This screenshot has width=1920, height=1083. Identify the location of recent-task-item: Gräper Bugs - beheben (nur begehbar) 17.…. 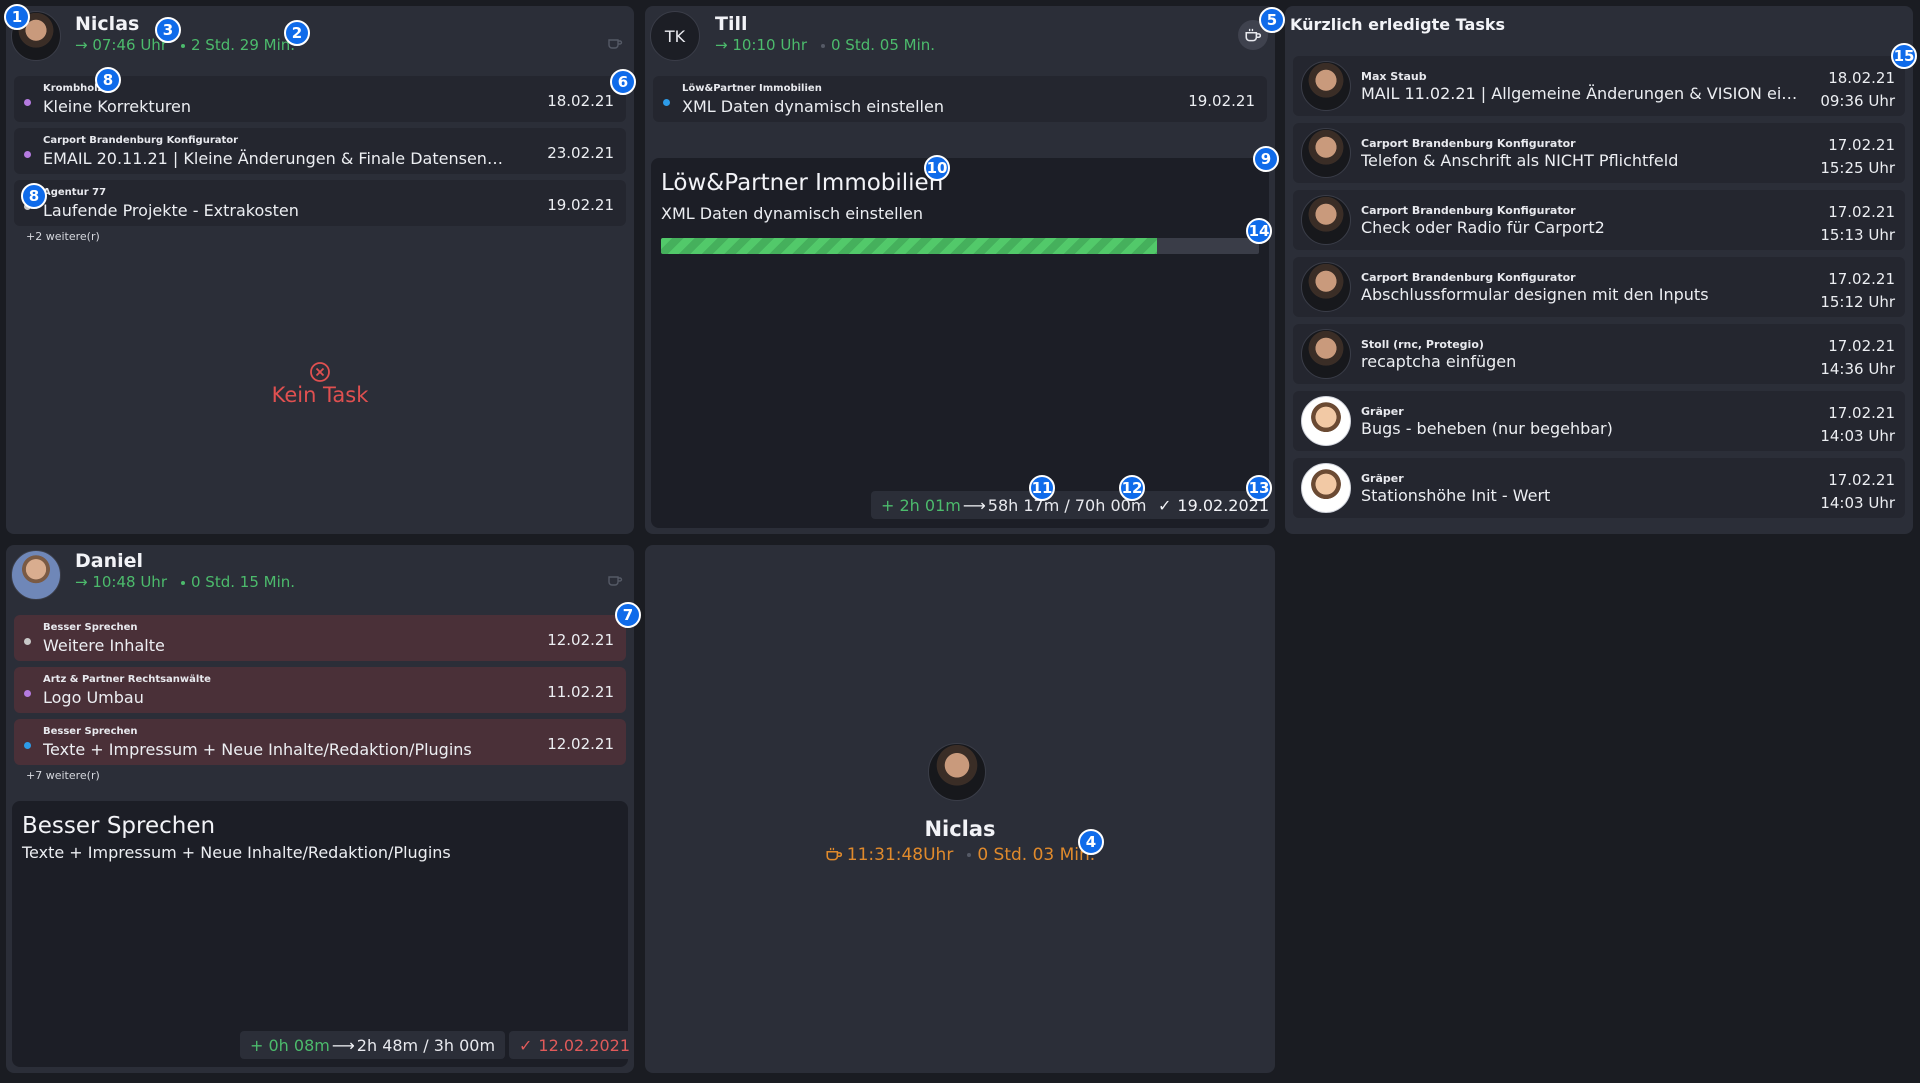
(1599, 421).